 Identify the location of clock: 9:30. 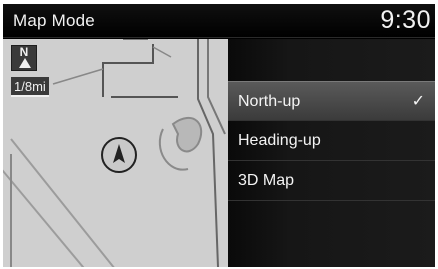
(405, 20).